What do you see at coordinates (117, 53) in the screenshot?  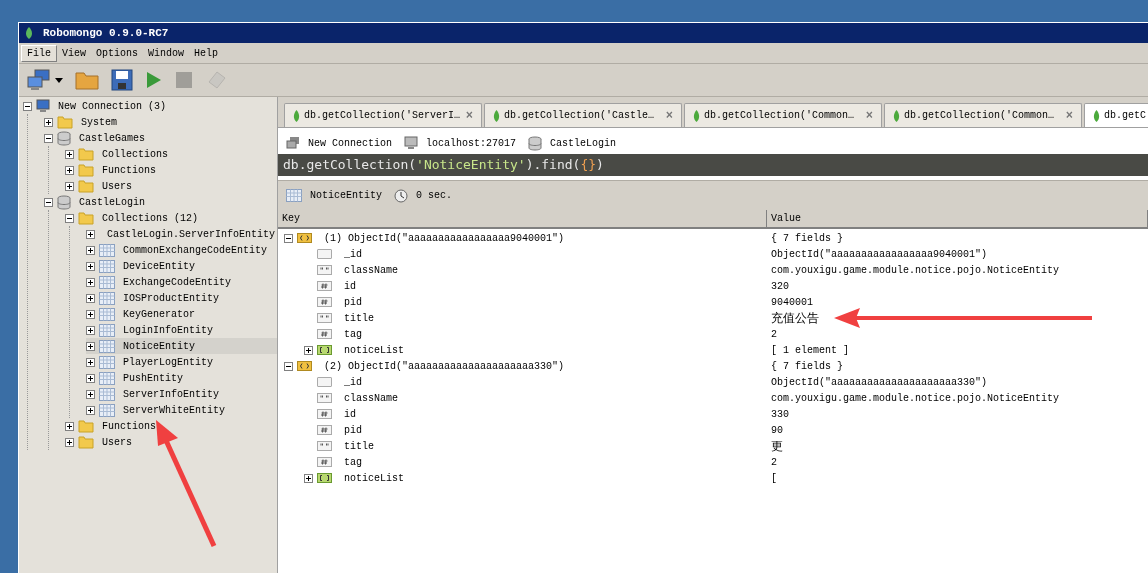 I see `menu-item: Options` at bounding box center [117, 53].